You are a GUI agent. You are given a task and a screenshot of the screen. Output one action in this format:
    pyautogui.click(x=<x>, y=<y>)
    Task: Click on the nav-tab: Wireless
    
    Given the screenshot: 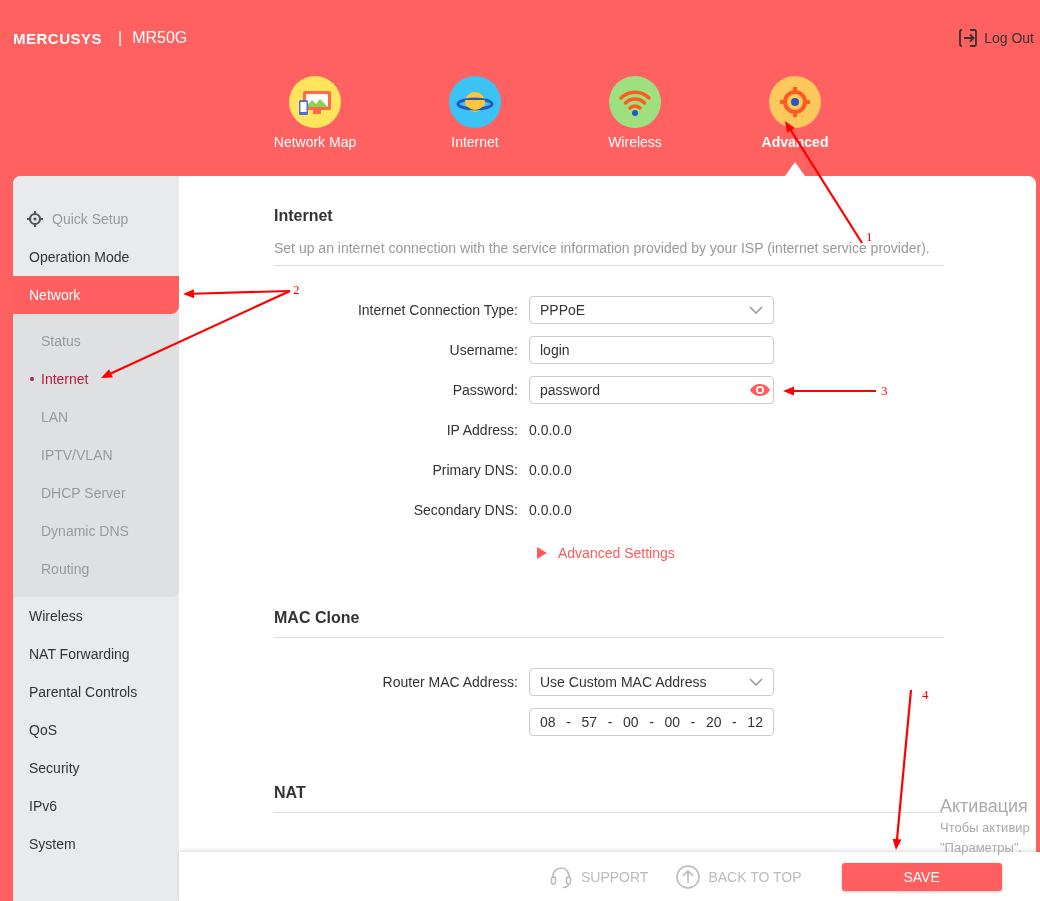 What is the action you would take?
    pyautogui.click(x=635, y=126)
    